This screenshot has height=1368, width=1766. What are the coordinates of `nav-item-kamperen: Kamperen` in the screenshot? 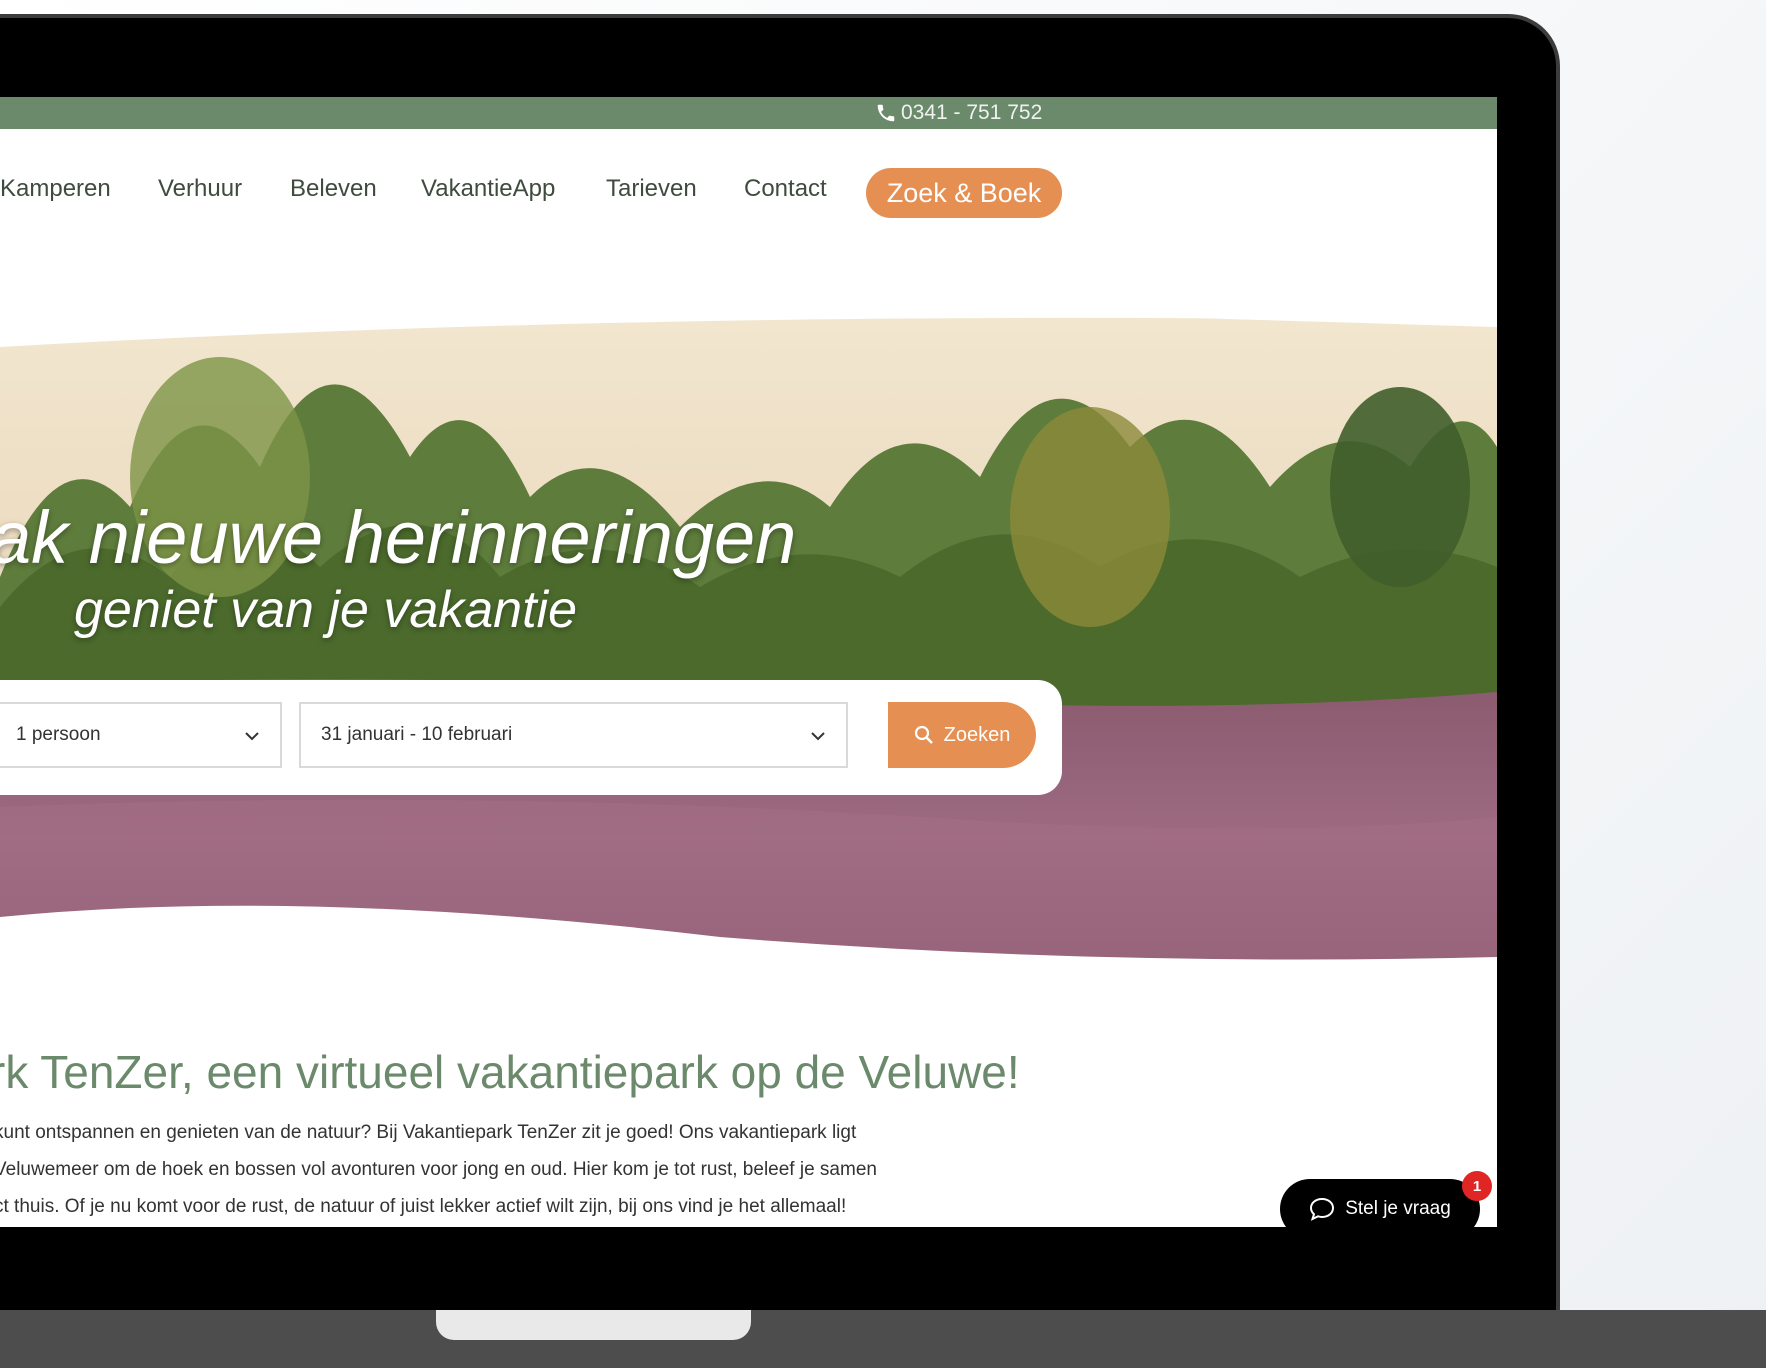 It's located at (55, 189).